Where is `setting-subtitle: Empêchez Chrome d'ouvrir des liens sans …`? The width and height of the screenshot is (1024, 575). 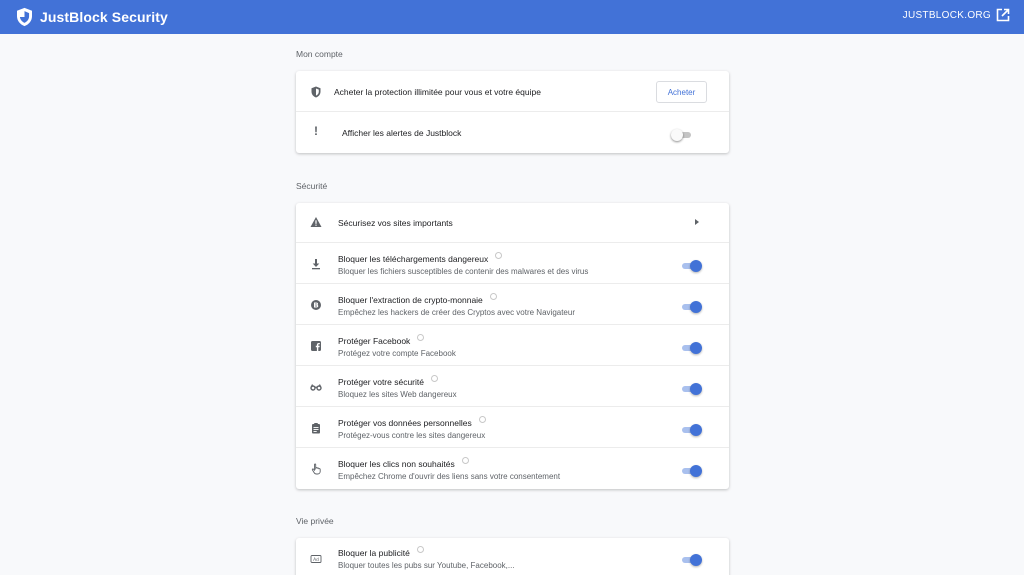 setting-subtitle: Empêchez Chrome d'ouvrir des liens sans … is located at coordinates (449, 476).